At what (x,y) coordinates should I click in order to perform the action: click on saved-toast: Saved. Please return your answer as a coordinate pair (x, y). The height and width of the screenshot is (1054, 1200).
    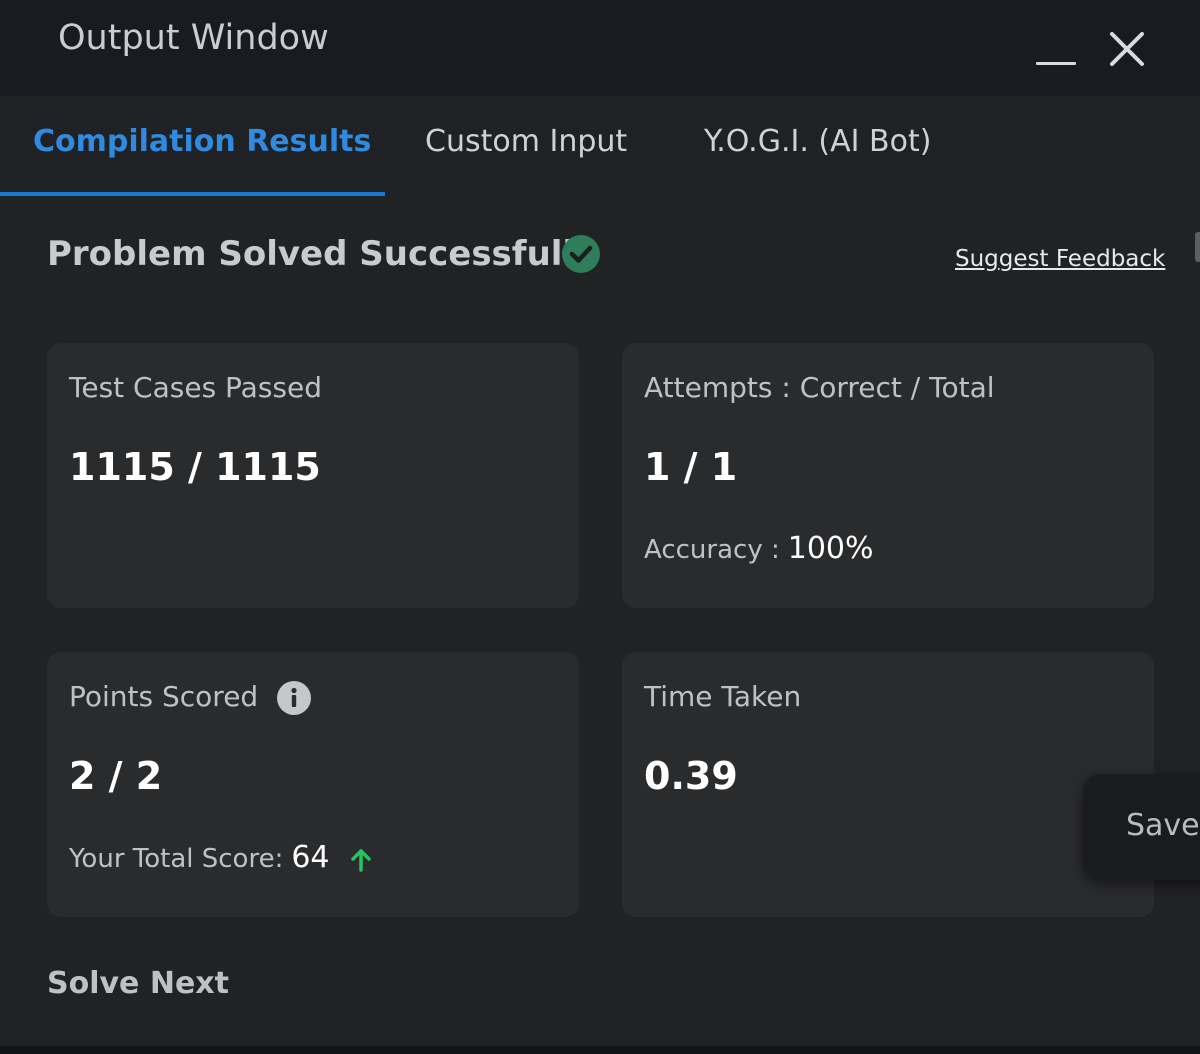
    Looking at the image, I should click on (1141, 827).